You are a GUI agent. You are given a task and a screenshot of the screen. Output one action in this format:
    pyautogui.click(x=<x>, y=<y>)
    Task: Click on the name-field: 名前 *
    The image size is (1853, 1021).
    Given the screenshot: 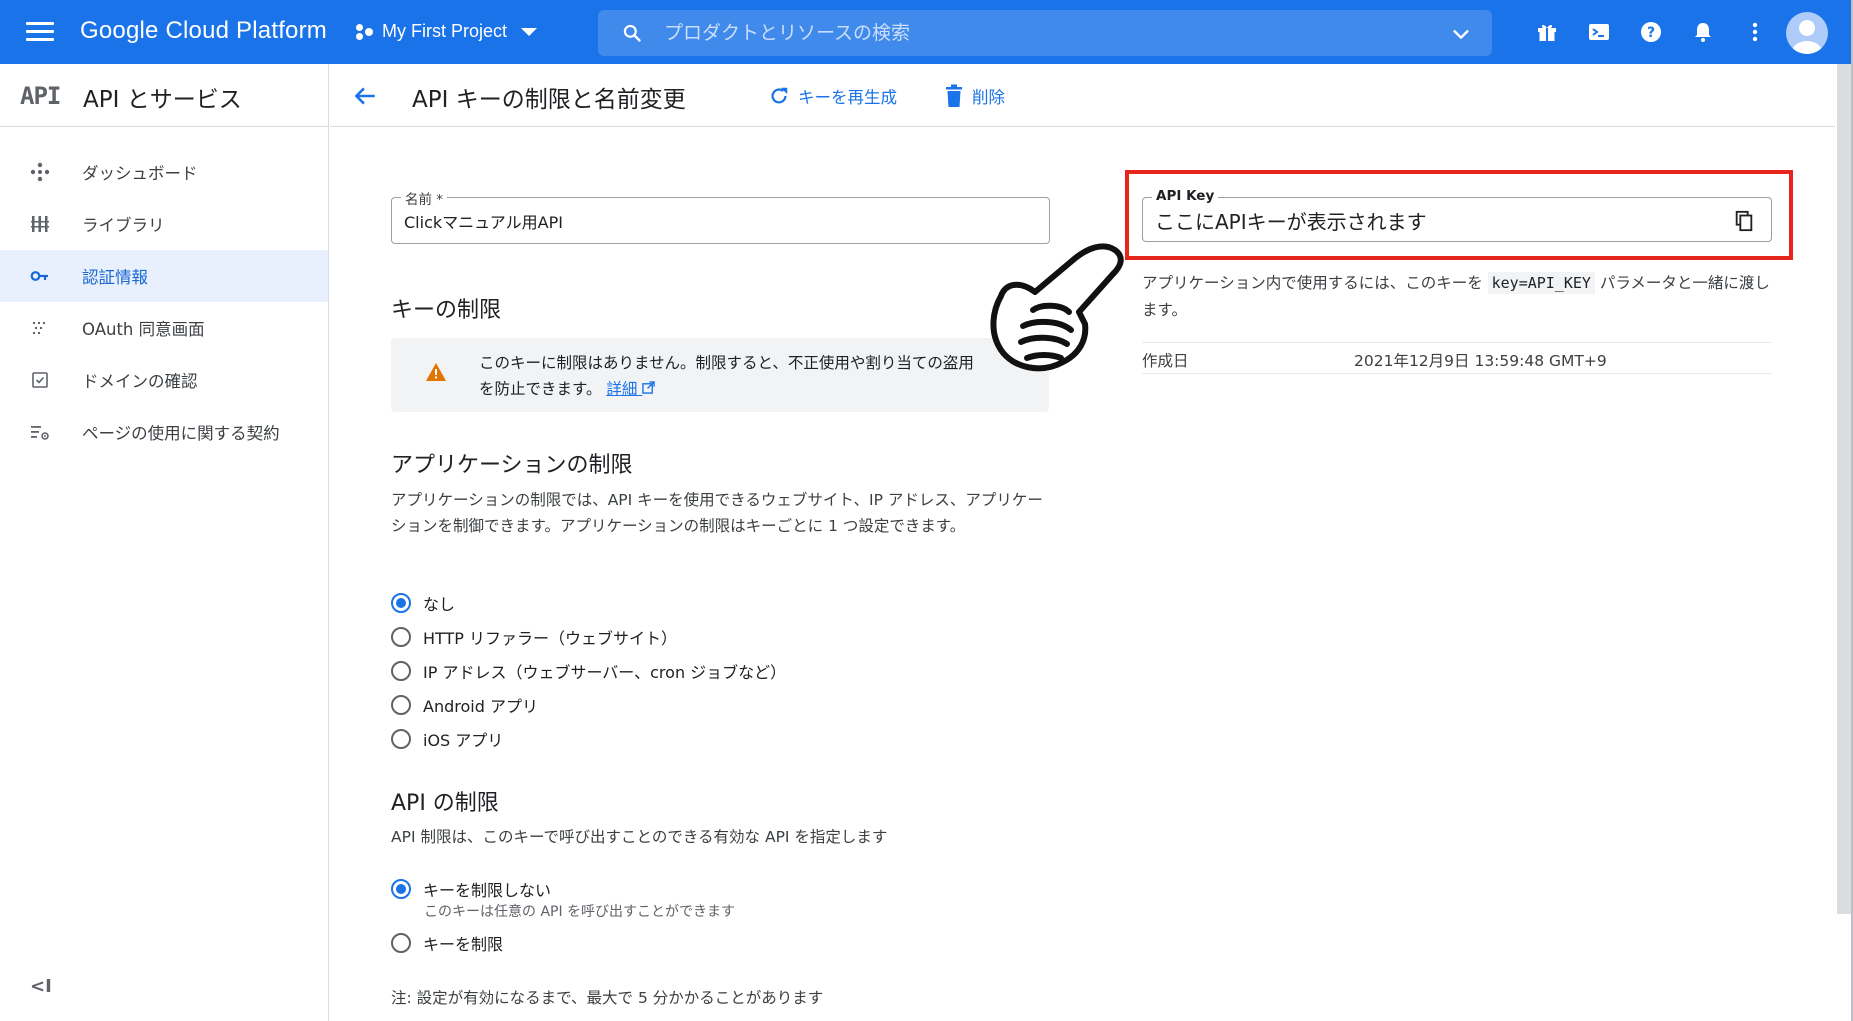 What is the action you would take?
    pyautogui.click(x=720, y=216)
    